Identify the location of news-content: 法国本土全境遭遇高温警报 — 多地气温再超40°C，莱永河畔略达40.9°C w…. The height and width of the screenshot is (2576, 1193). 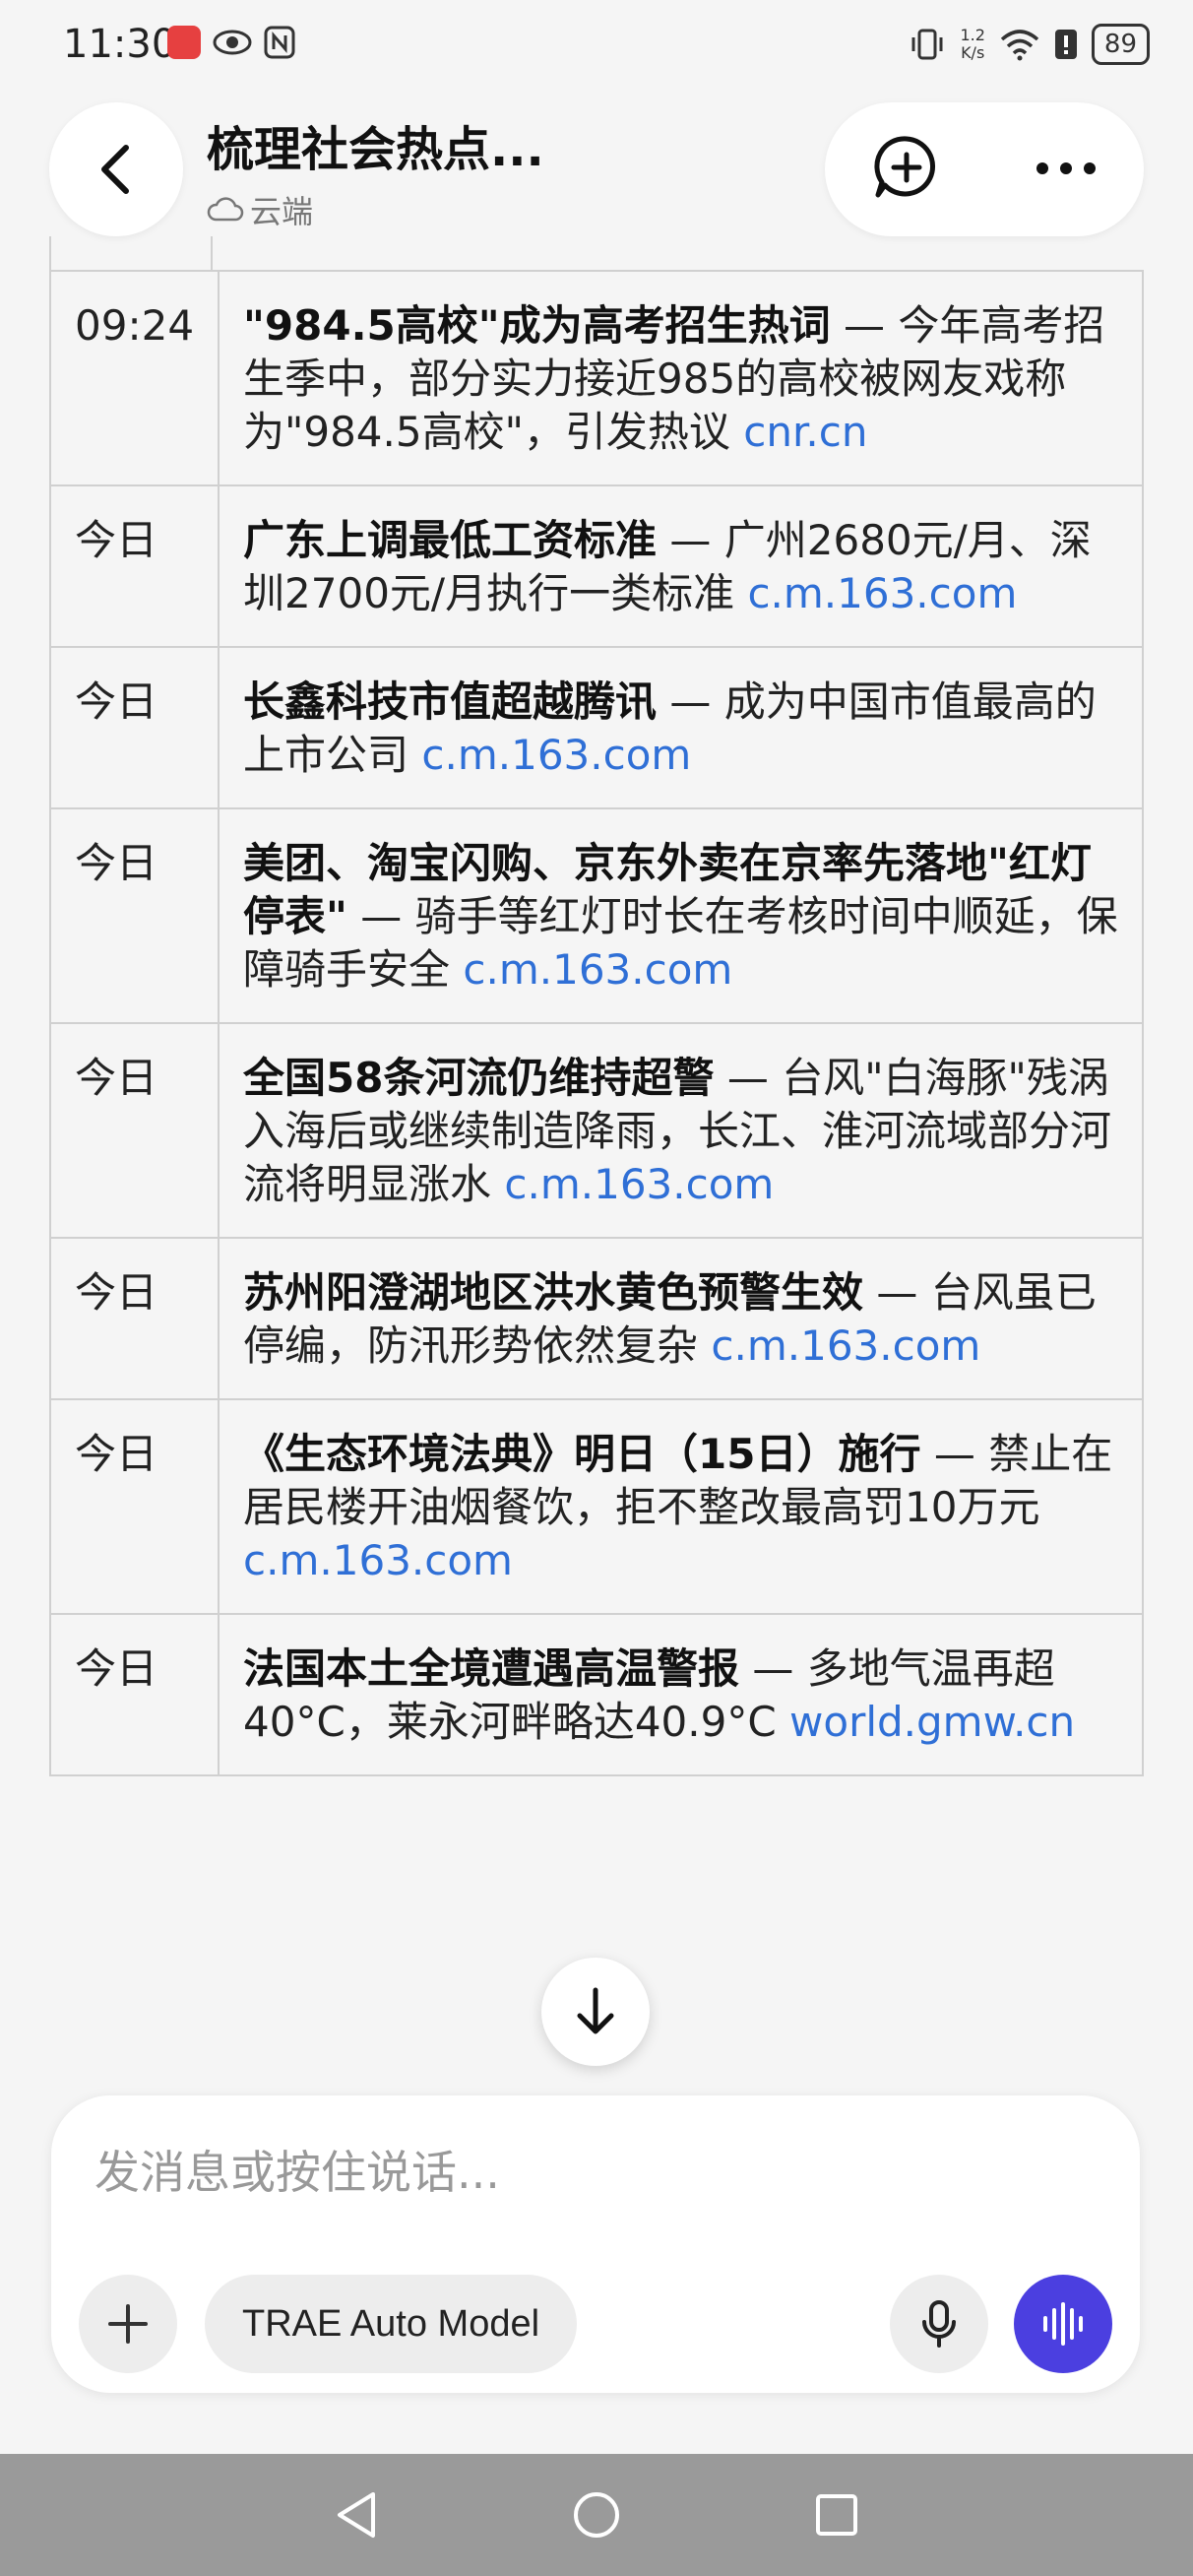
(681, 1694).